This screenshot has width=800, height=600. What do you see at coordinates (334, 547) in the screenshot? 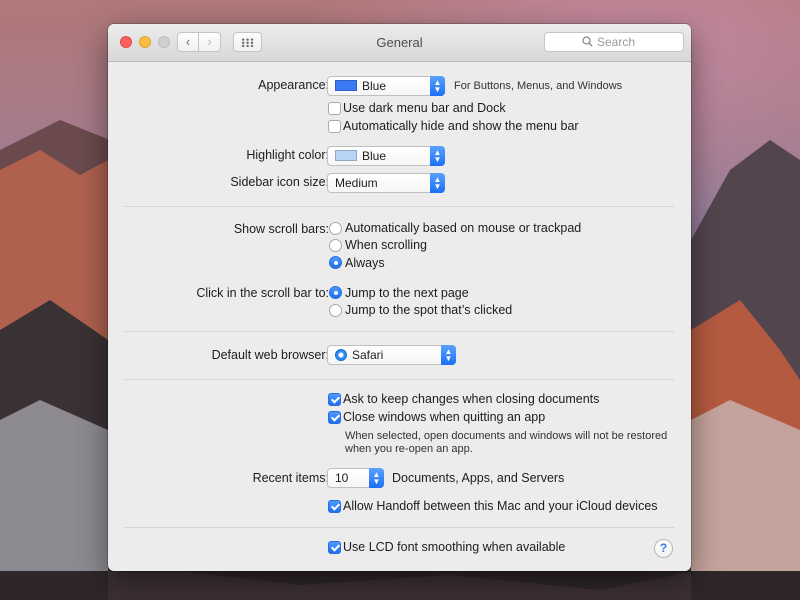
I see `lcd-smoothing-checkbox` at bounding box center [334, 547].